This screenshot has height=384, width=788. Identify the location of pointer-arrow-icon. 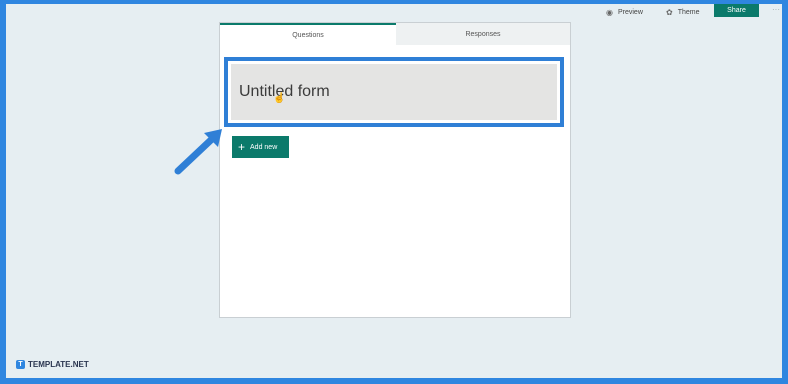
(198, 152).